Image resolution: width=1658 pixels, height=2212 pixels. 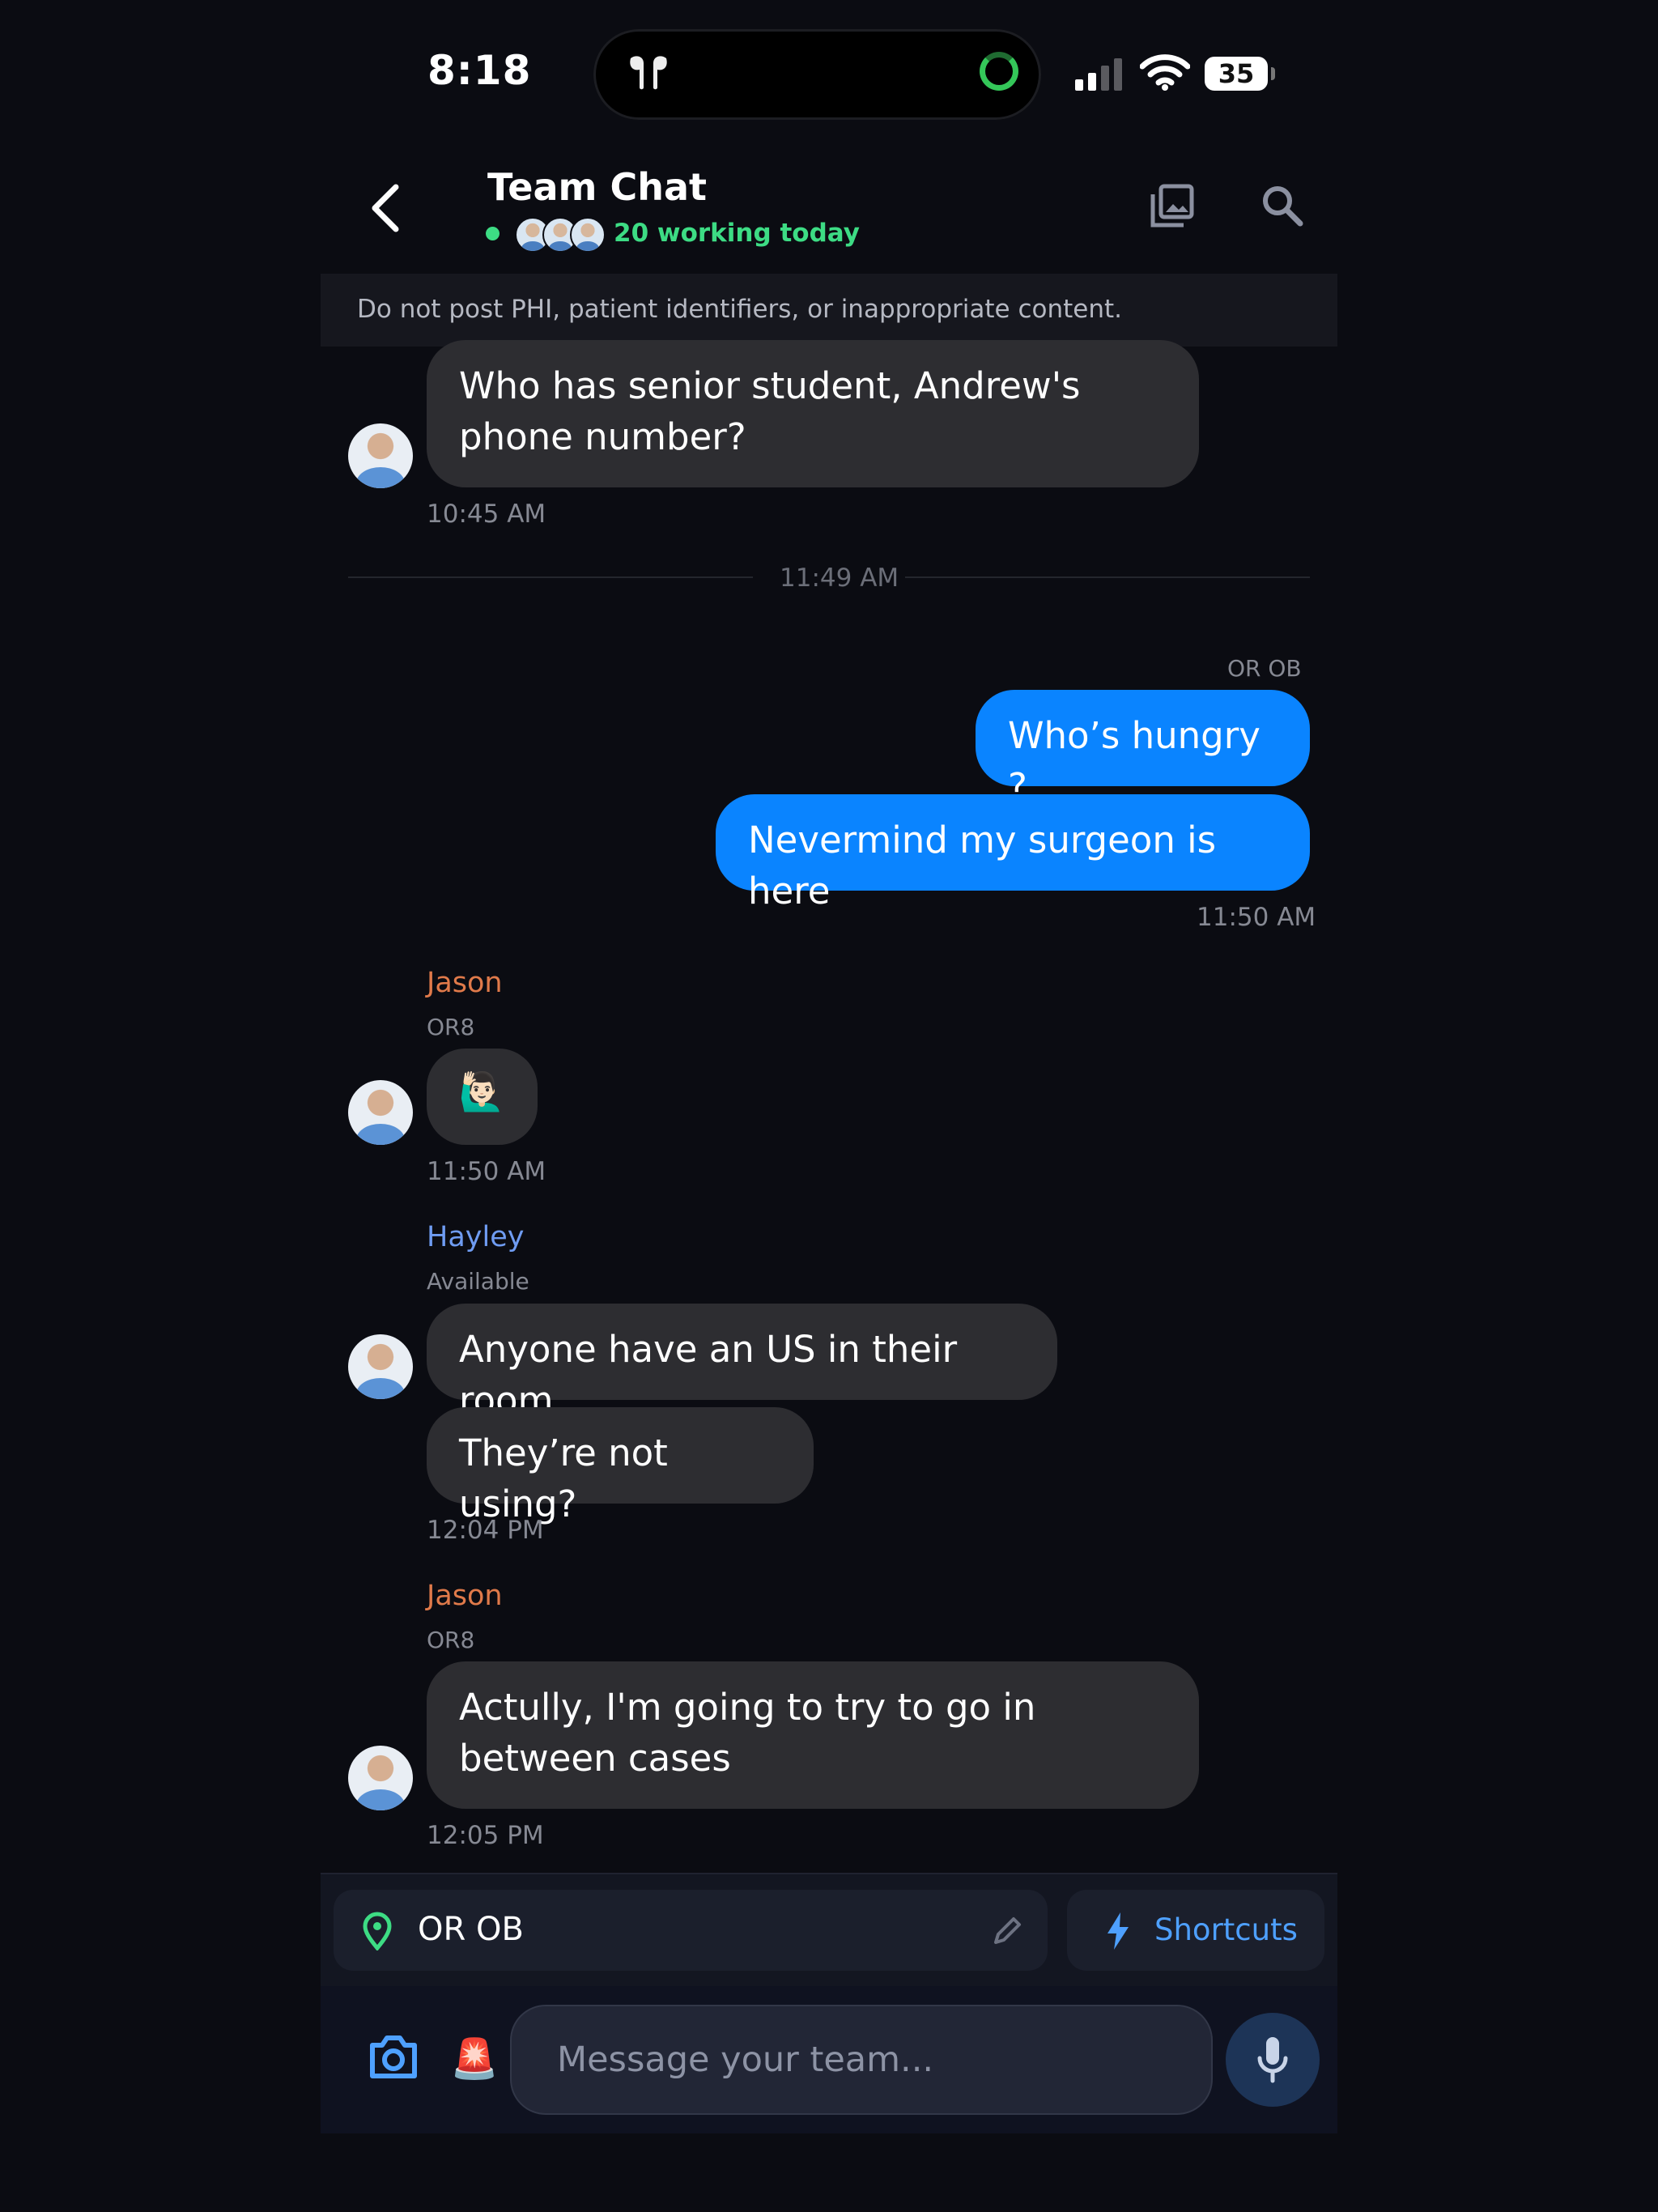 What do you see at coordinates (1143, 749) in the screenshot?
I see `my-message-bubble: Who’s hungry ?` at bounding box center [1143, 749].